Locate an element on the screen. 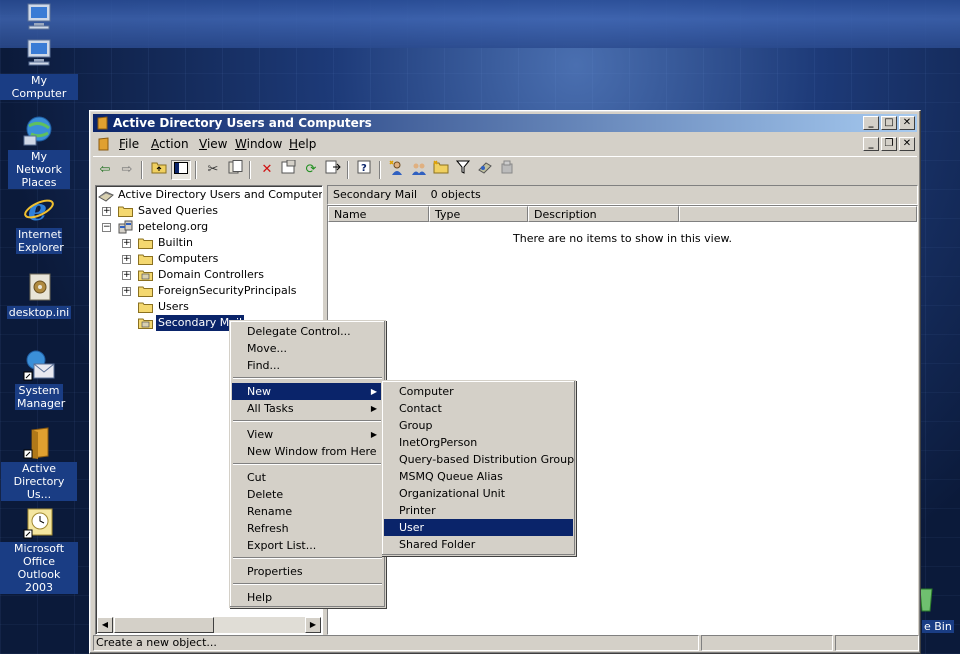 This screenshot has width=960, height=654. desktop-icon-label: My Computer is located at coordinates (39, 87).